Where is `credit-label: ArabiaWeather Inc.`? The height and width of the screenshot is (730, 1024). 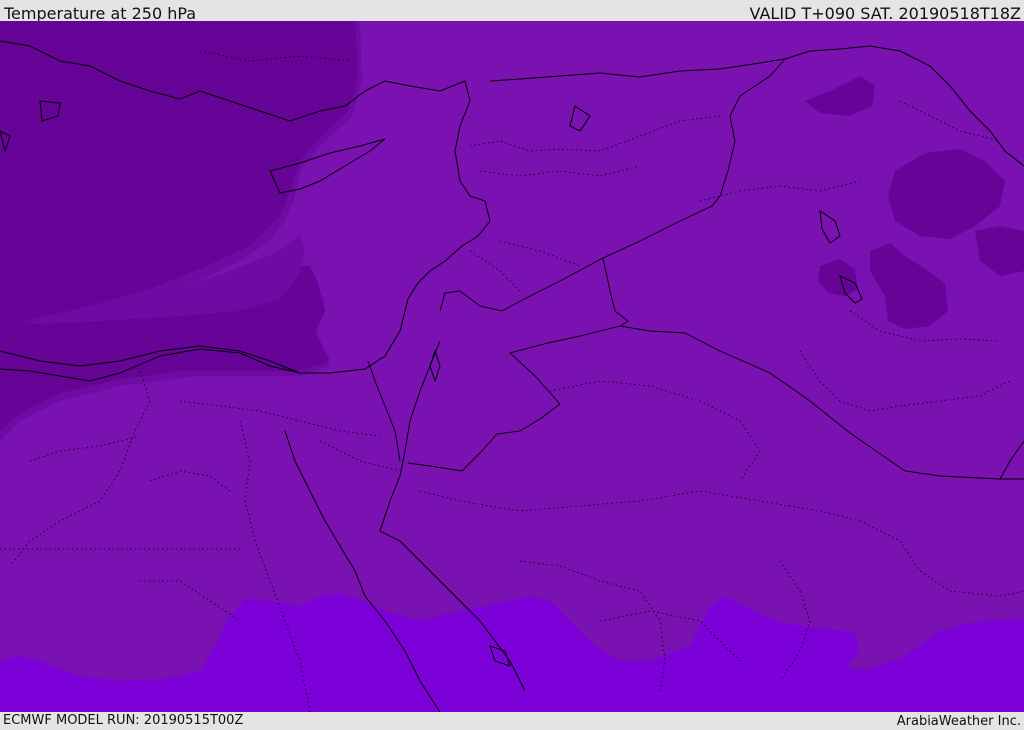 credit-label: ArabiaWeather Inc. is located at coordinates (958, 721).